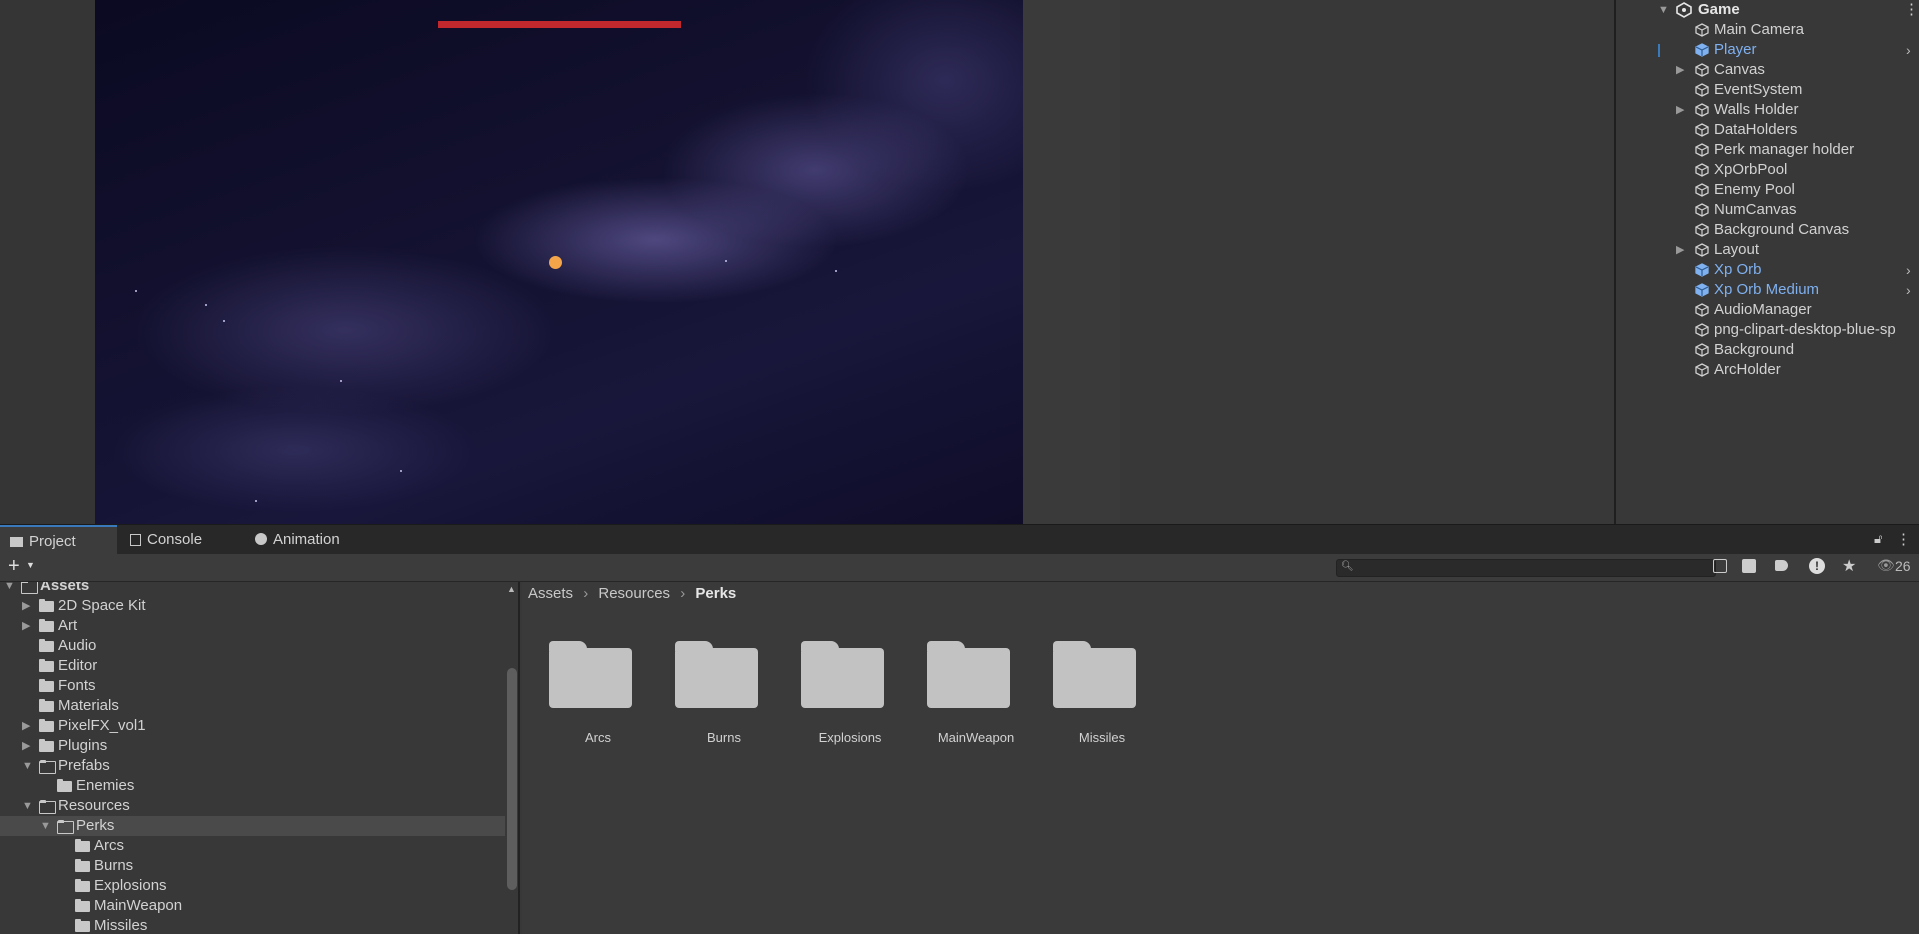 The height and width of the screenshot is (934, 1919). Describe the element at coordinates (252, 666) in the screenshot. I see `tree-item: Editor` at that location.